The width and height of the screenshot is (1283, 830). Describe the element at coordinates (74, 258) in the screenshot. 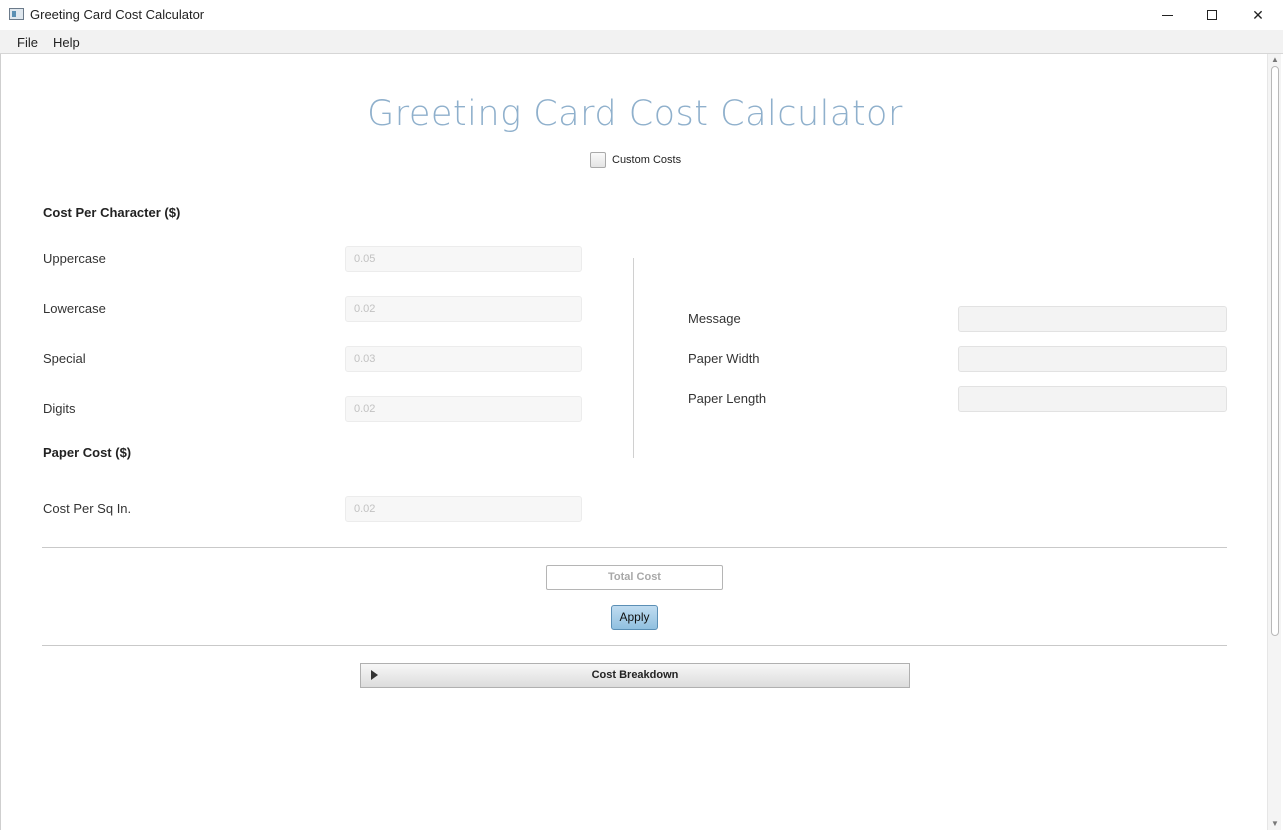

I see `uppercase-label: Uppercase` at that location.